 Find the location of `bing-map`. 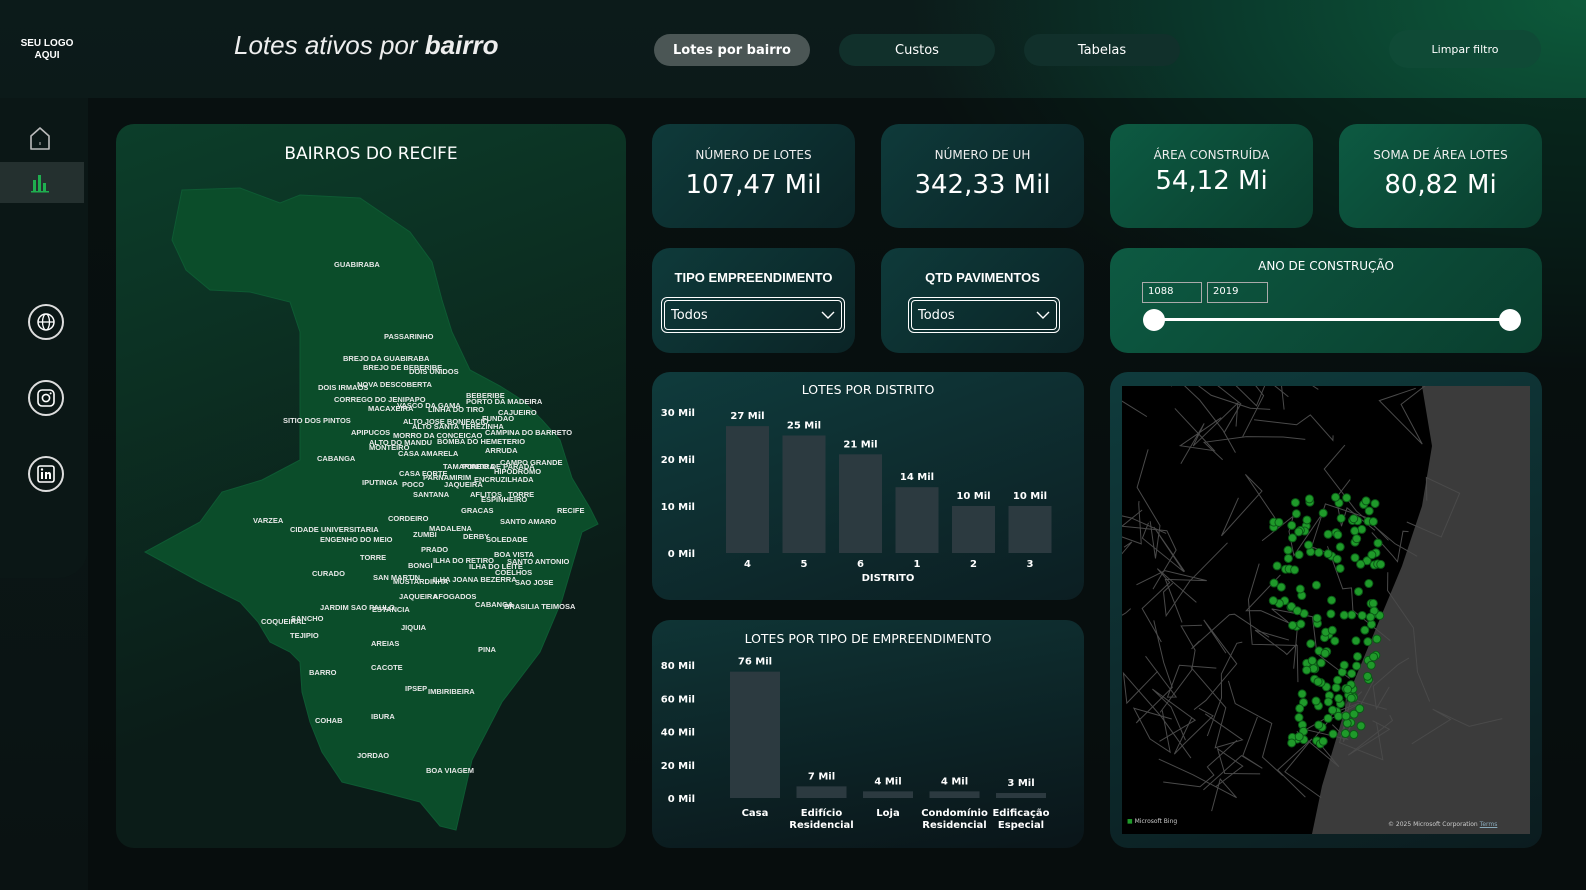

bing-map is located at coordinates (1326, 610).